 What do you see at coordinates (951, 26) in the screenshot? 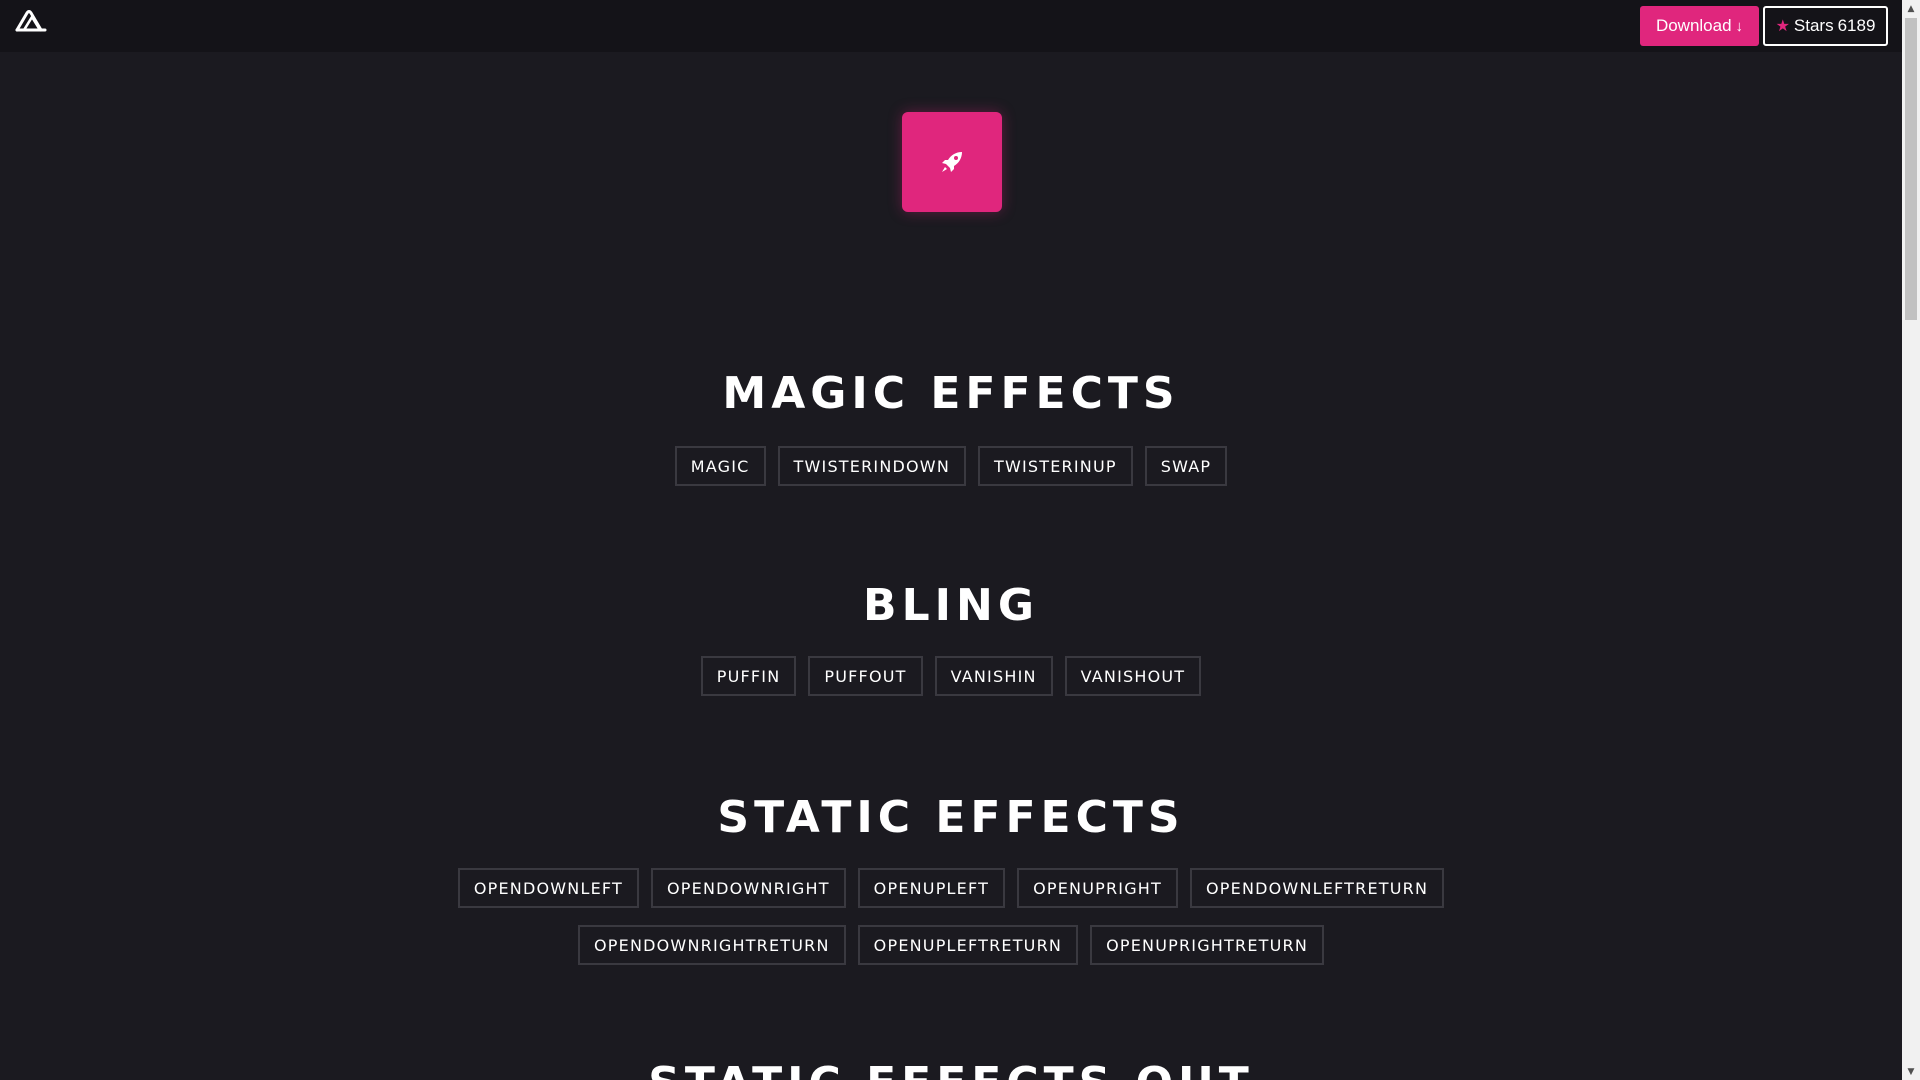
I see `top-navbar: Download ↓ ★ Stars 6189` at bounding box center [951, 26].